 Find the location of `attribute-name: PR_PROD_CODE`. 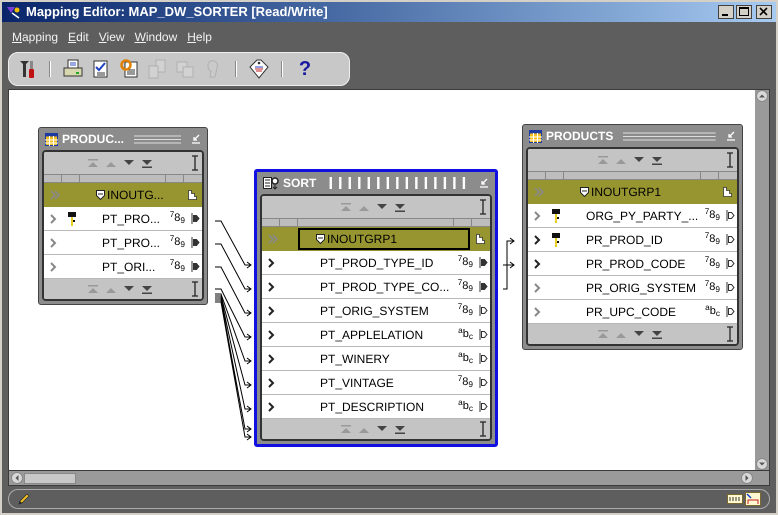

attribute-name: PR_PROD_CODE is located at coordinates (636, 264).